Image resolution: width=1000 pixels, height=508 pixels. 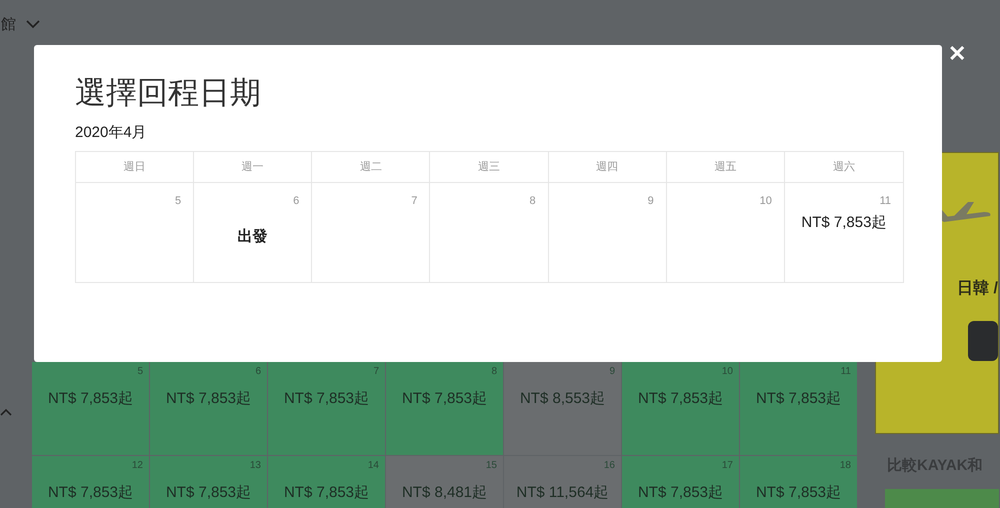 What do you see at coordinates (374, 465) in the screenshot?
I see `day-number: 14` at bounding box center [374, 465].